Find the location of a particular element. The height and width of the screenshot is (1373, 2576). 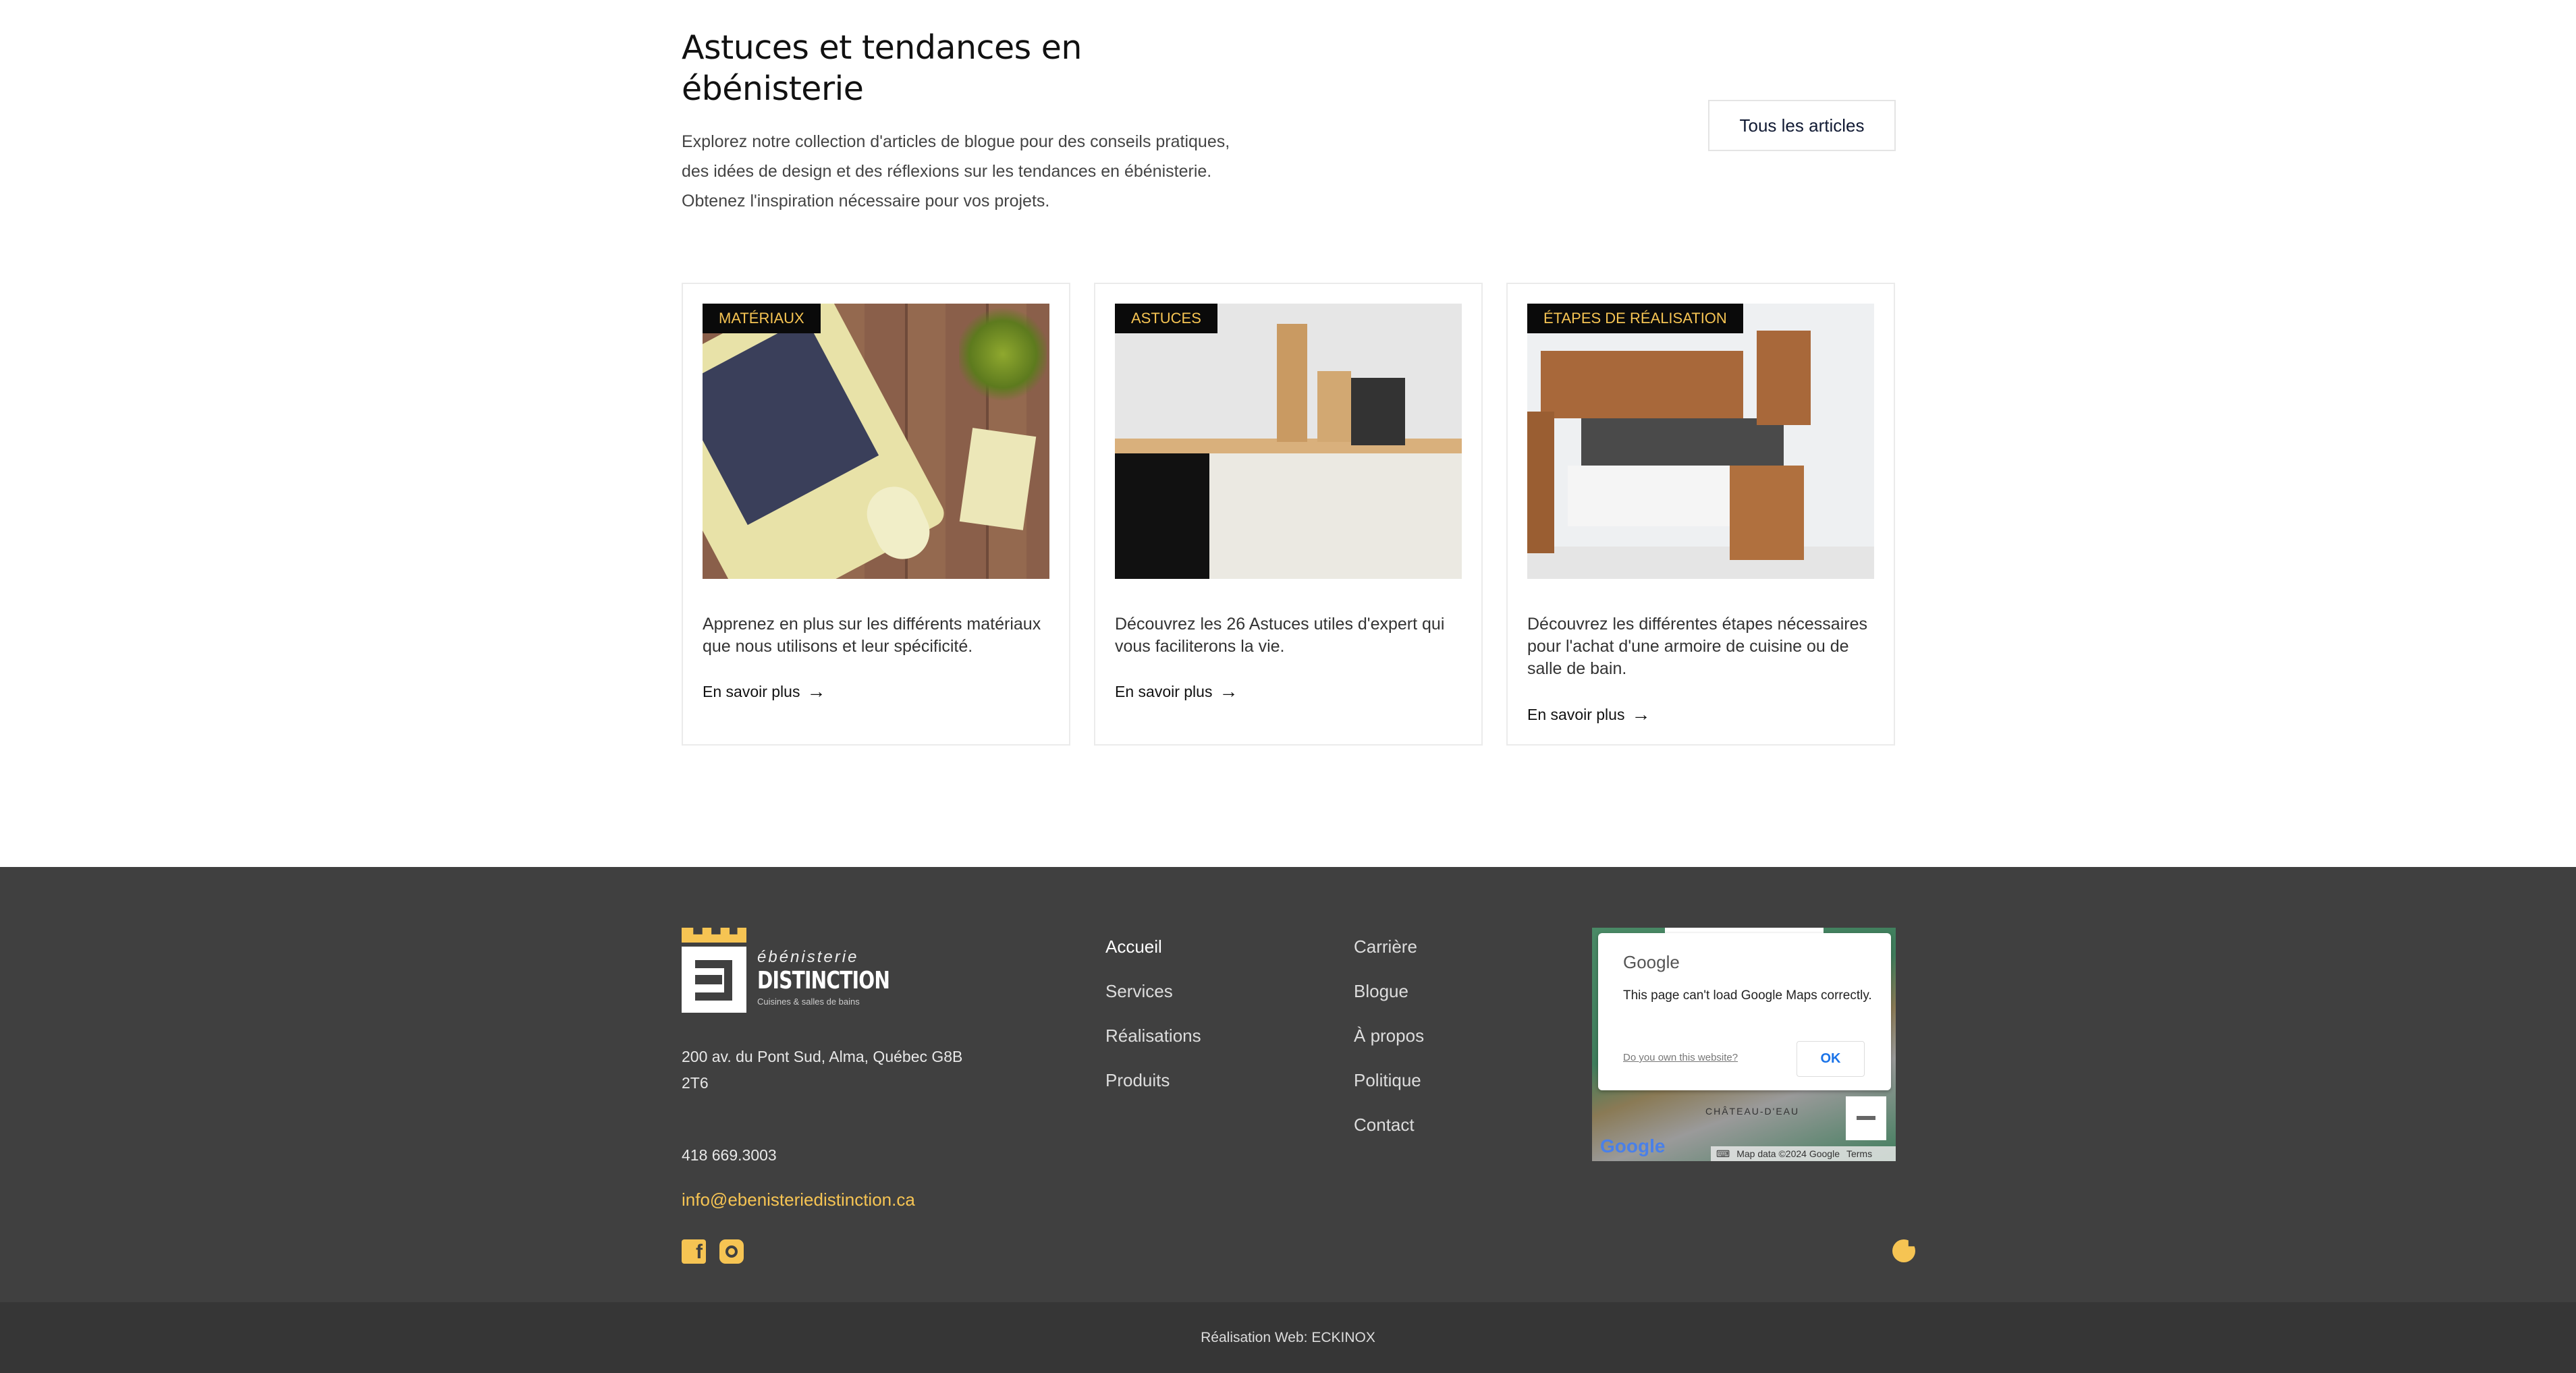

credit-text: Réalisation Web: ECKINOX is located at coordinates (1288, 1338).